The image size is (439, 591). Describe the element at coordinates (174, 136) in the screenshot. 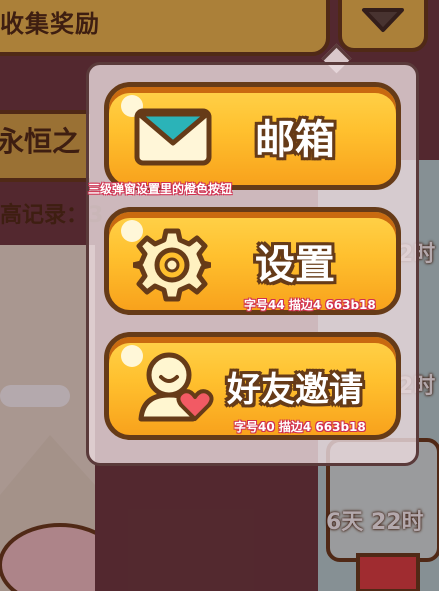

I see `envelope-icon` at that location.